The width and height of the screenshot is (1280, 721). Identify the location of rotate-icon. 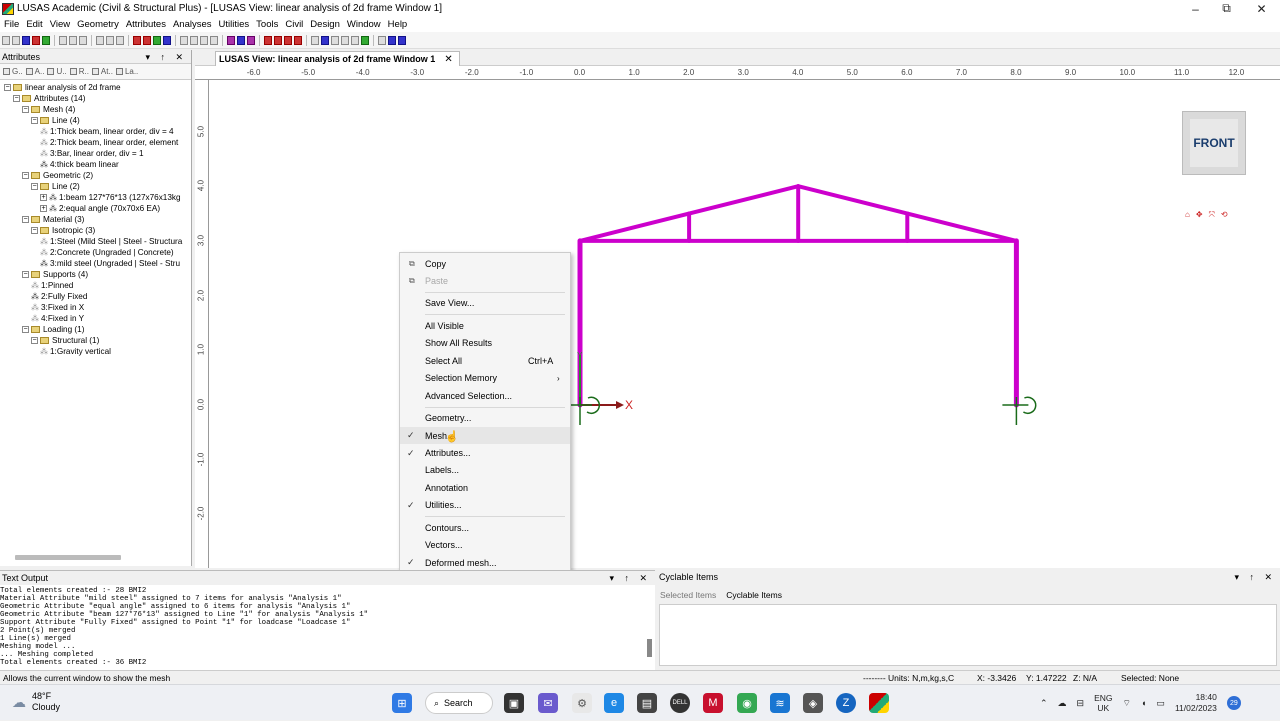
(268, 40).